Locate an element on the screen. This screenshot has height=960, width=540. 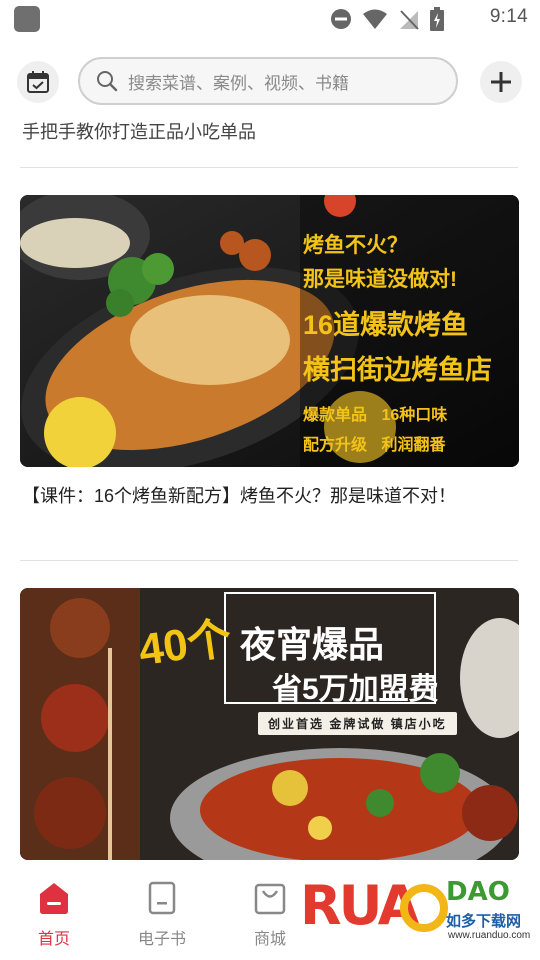
watermark-logo: RUA DAO 如多下载网 www.ruanduo.com is located at coordinates (413, 908).